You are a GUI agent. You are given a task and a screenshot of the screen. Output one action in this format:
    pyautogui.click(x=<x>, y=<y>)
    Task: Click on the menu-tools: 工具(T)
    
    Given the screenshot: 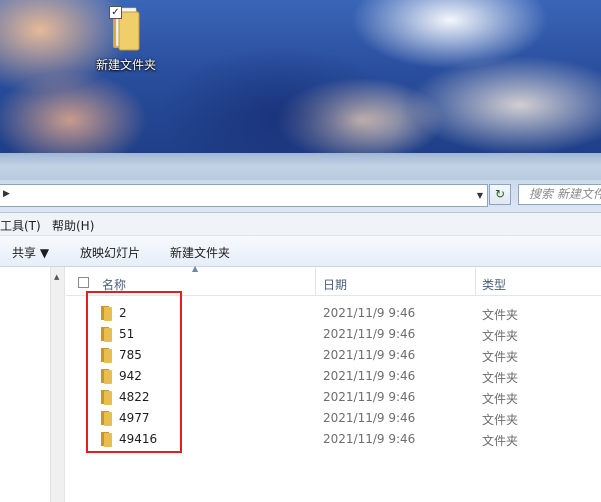 What is the action you would take?
    pyautogui.click(x=20, y=225)
    